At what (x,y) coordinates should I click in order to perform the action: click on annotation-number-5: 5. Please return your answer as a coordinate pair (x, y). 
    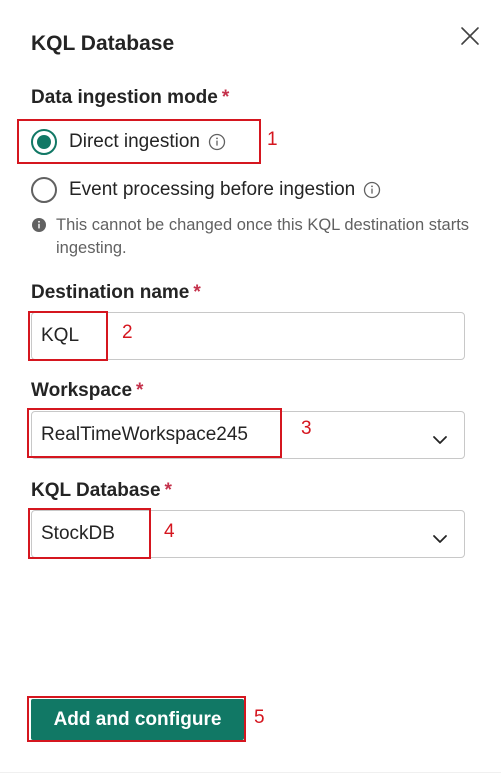
    Looking at the image, I should click on (259, 717).